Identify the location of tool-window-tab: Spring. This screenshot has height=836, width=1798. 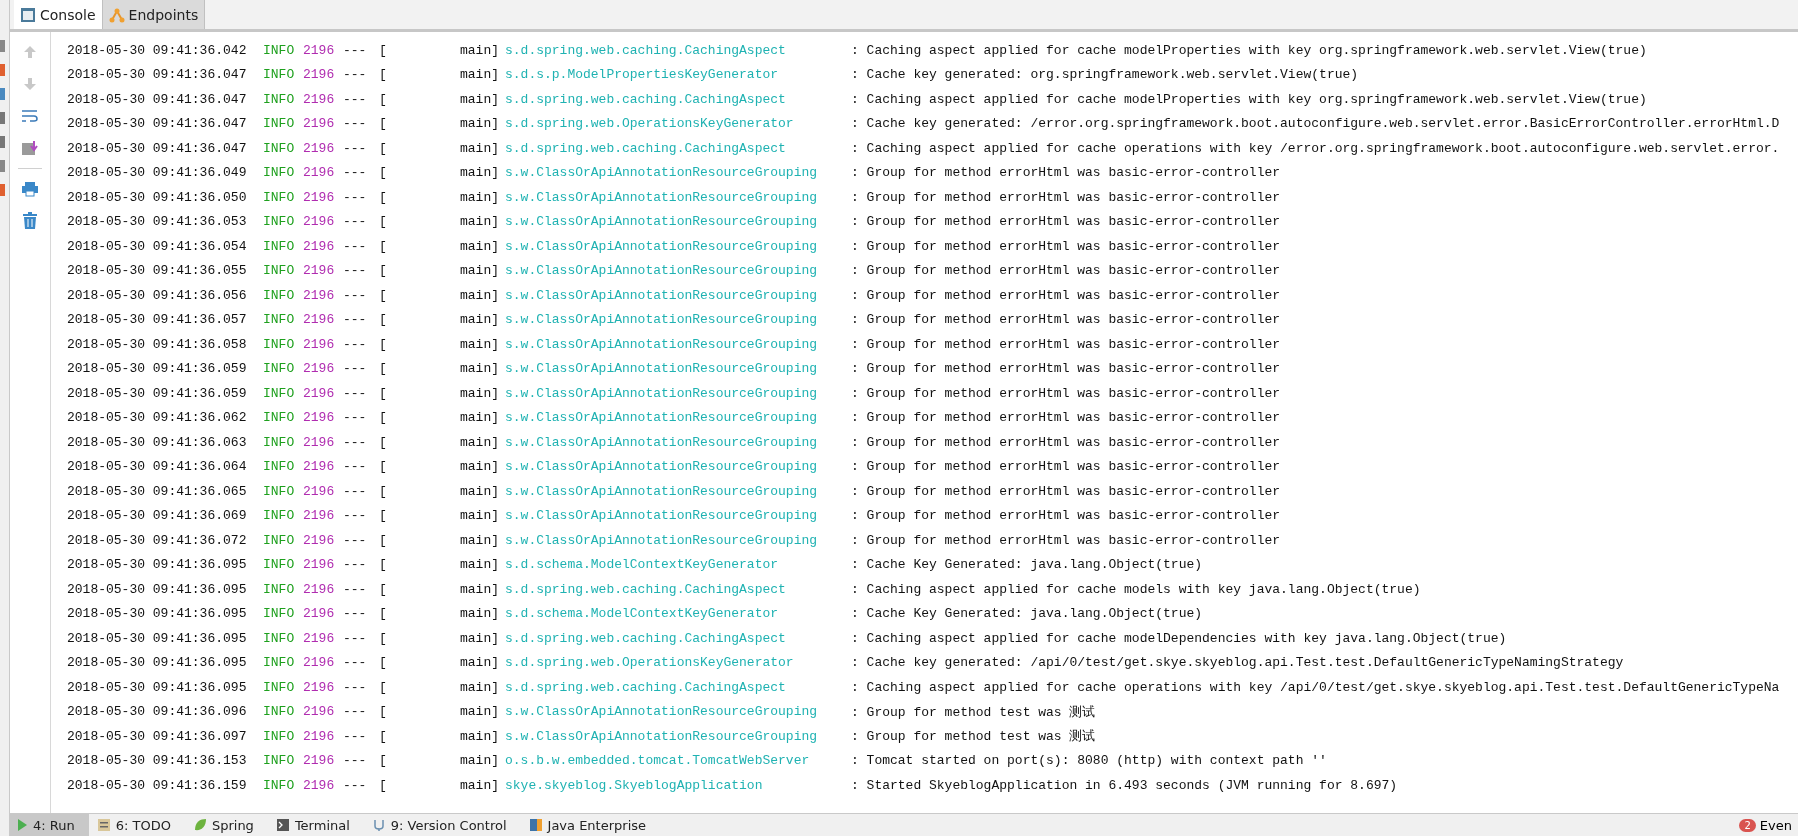
(226, 825).